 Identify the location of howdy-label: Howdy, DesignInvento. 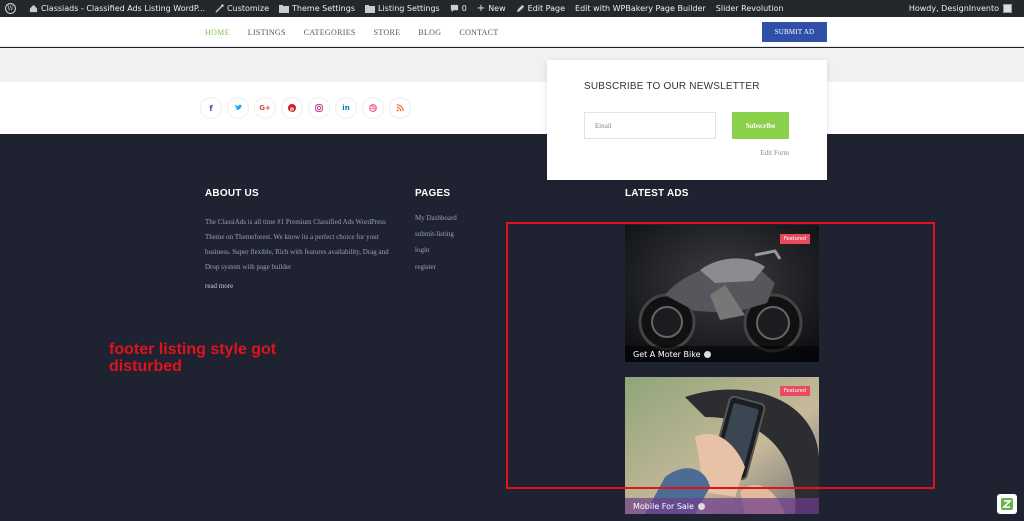
(953, 8).